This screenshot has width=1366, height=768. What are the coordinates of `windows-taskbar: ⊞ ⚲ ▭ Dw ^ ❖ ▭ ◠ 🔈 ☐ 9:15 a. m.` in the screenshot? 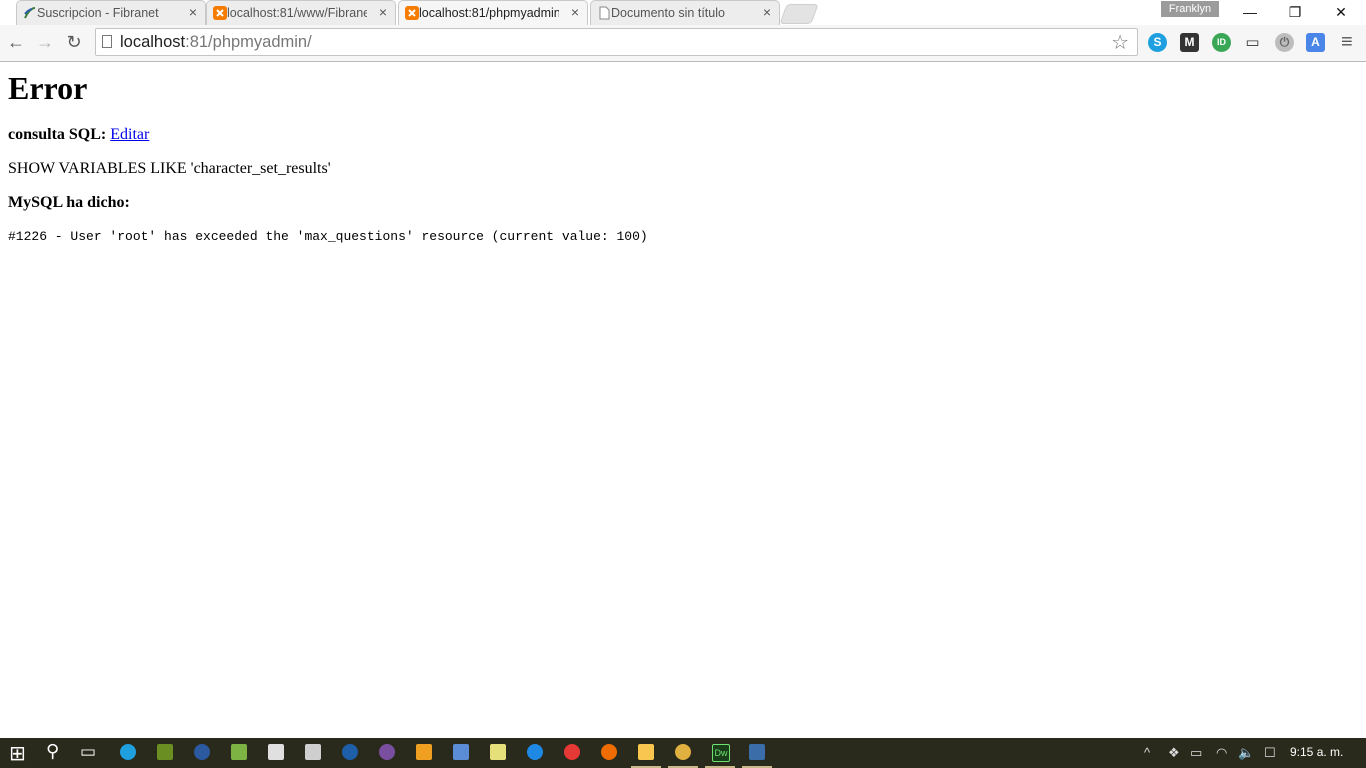 It's located at (683, 753).